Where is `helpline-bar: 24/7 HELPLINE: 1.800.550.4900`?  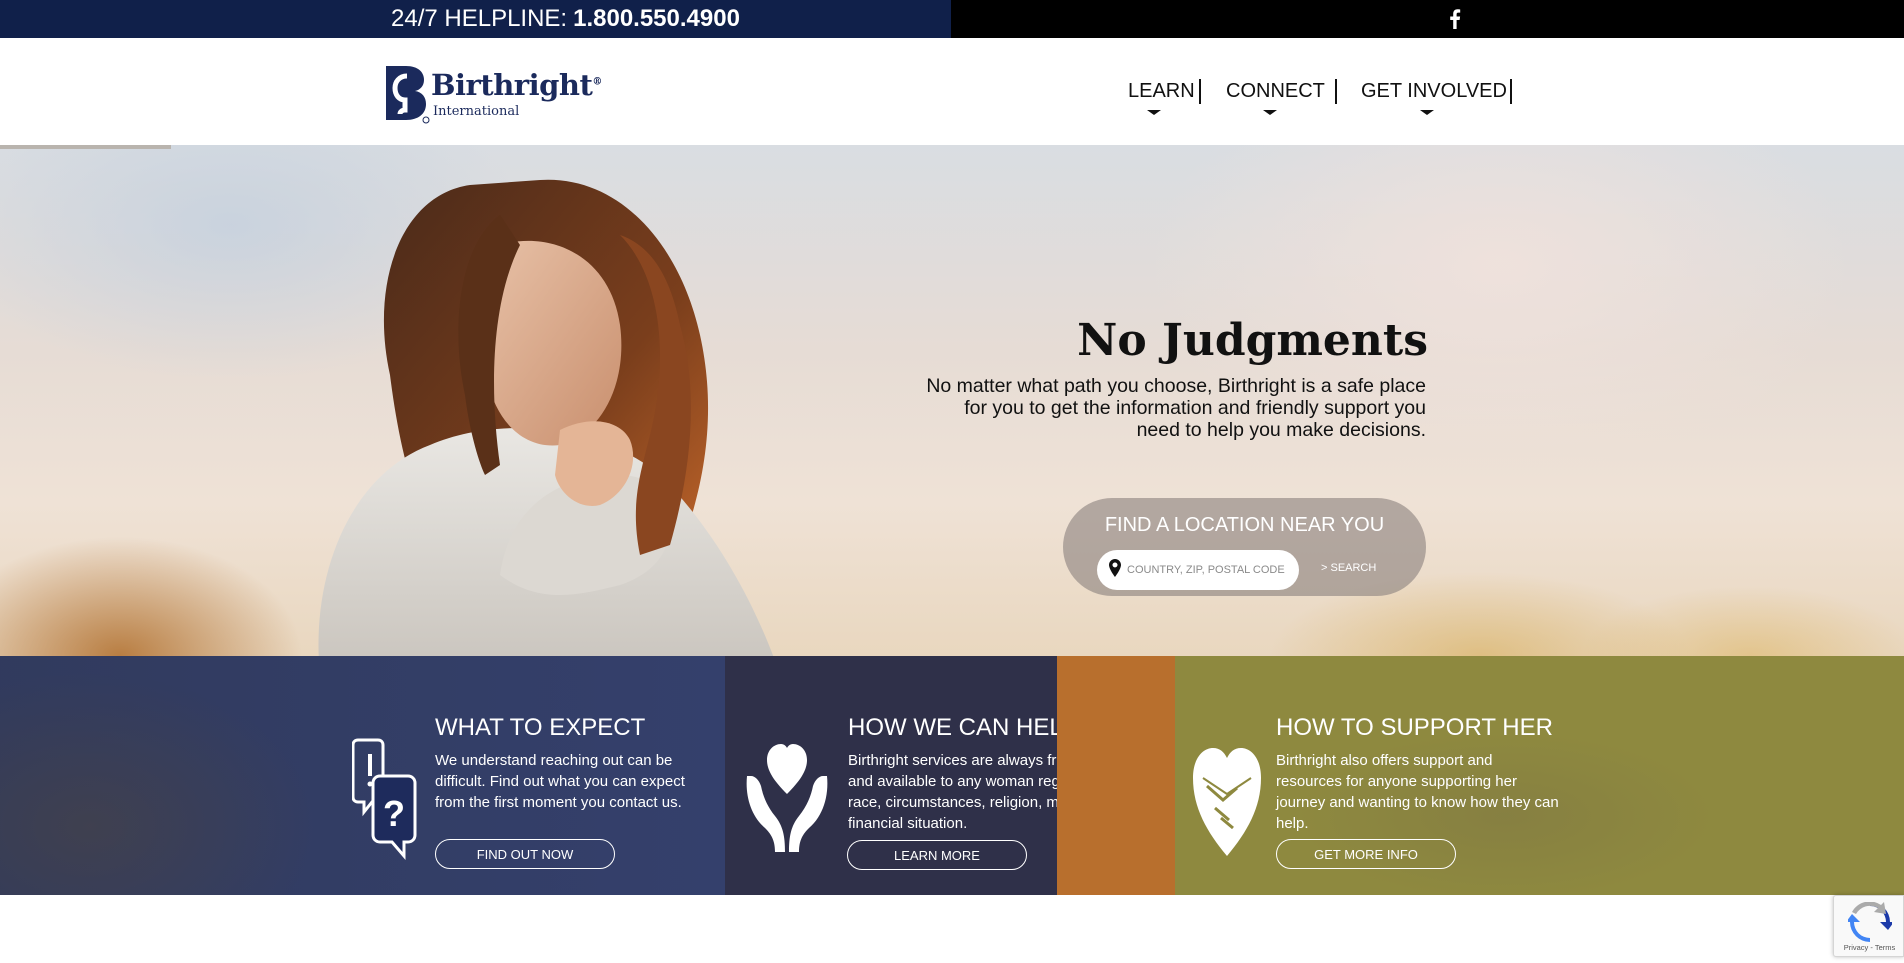 helpline-bar: 24/7 HELPLINE: 1.800.550.4900 is located at coordinates (475, 19).